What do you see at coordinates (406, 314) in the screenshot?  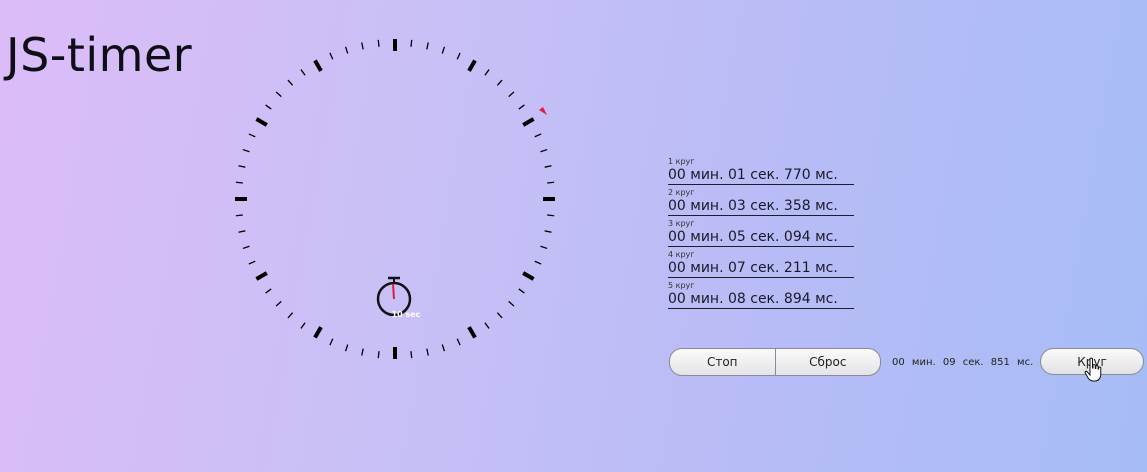 I see `stopwatch-label: 10 sec` at bounding box center [406, 314].